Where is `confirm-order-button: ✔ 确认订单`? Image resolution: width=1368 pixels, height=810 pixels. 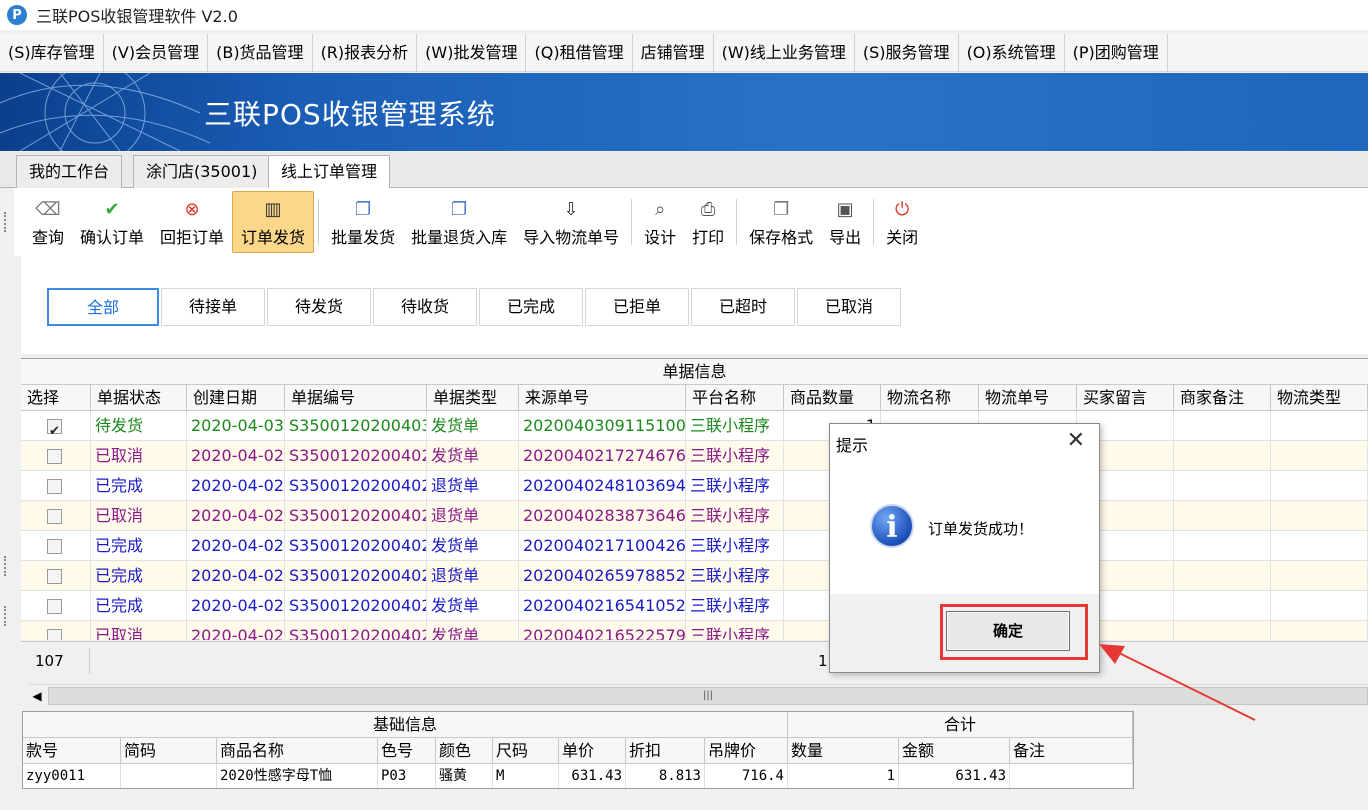
confirm-order-button: ✔ 确认订单 is located at coordinates (112, 222).